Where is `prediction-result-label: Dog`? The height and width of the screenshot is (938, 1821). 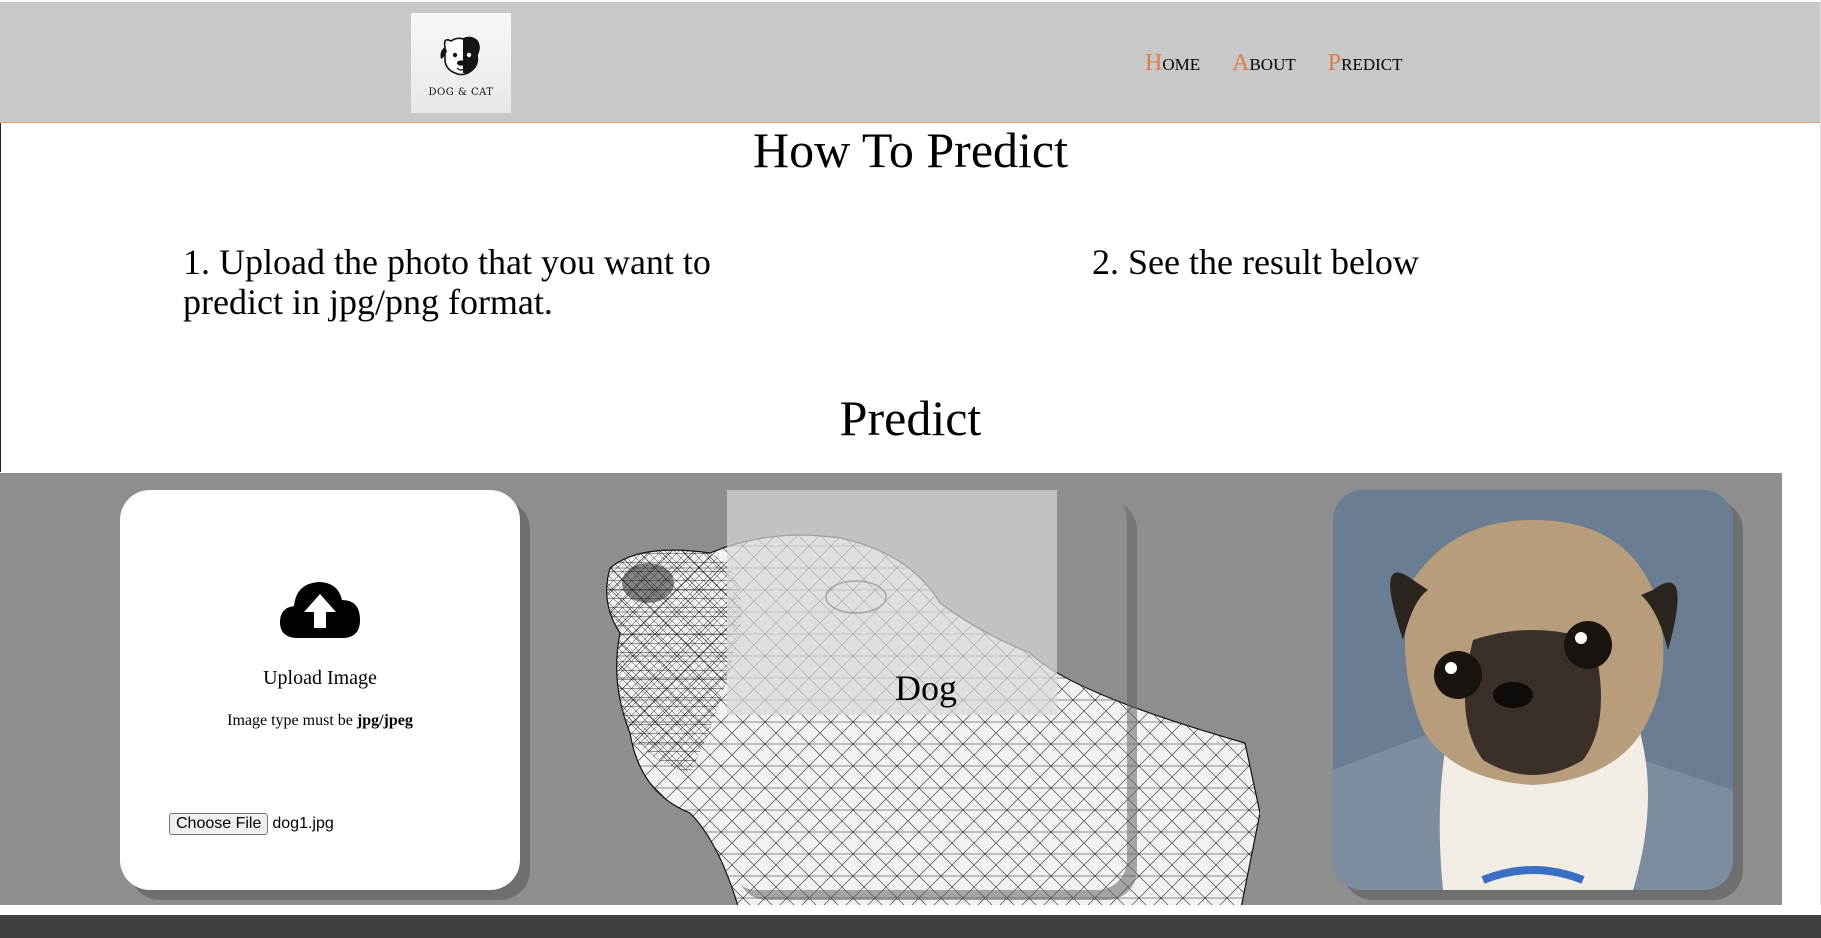
prediction-result-label: Dog is located at coordinates (926, 688).